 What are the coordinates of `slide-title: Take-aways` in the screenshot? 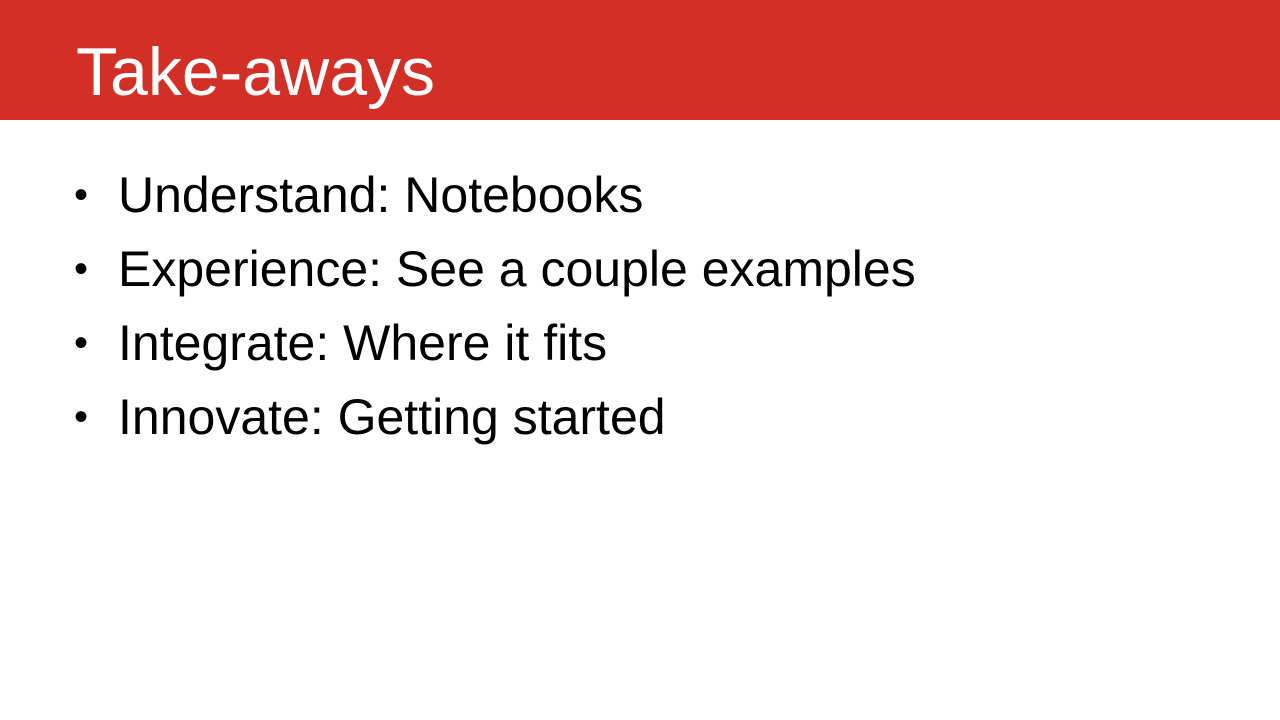 It's located at (256, 72).